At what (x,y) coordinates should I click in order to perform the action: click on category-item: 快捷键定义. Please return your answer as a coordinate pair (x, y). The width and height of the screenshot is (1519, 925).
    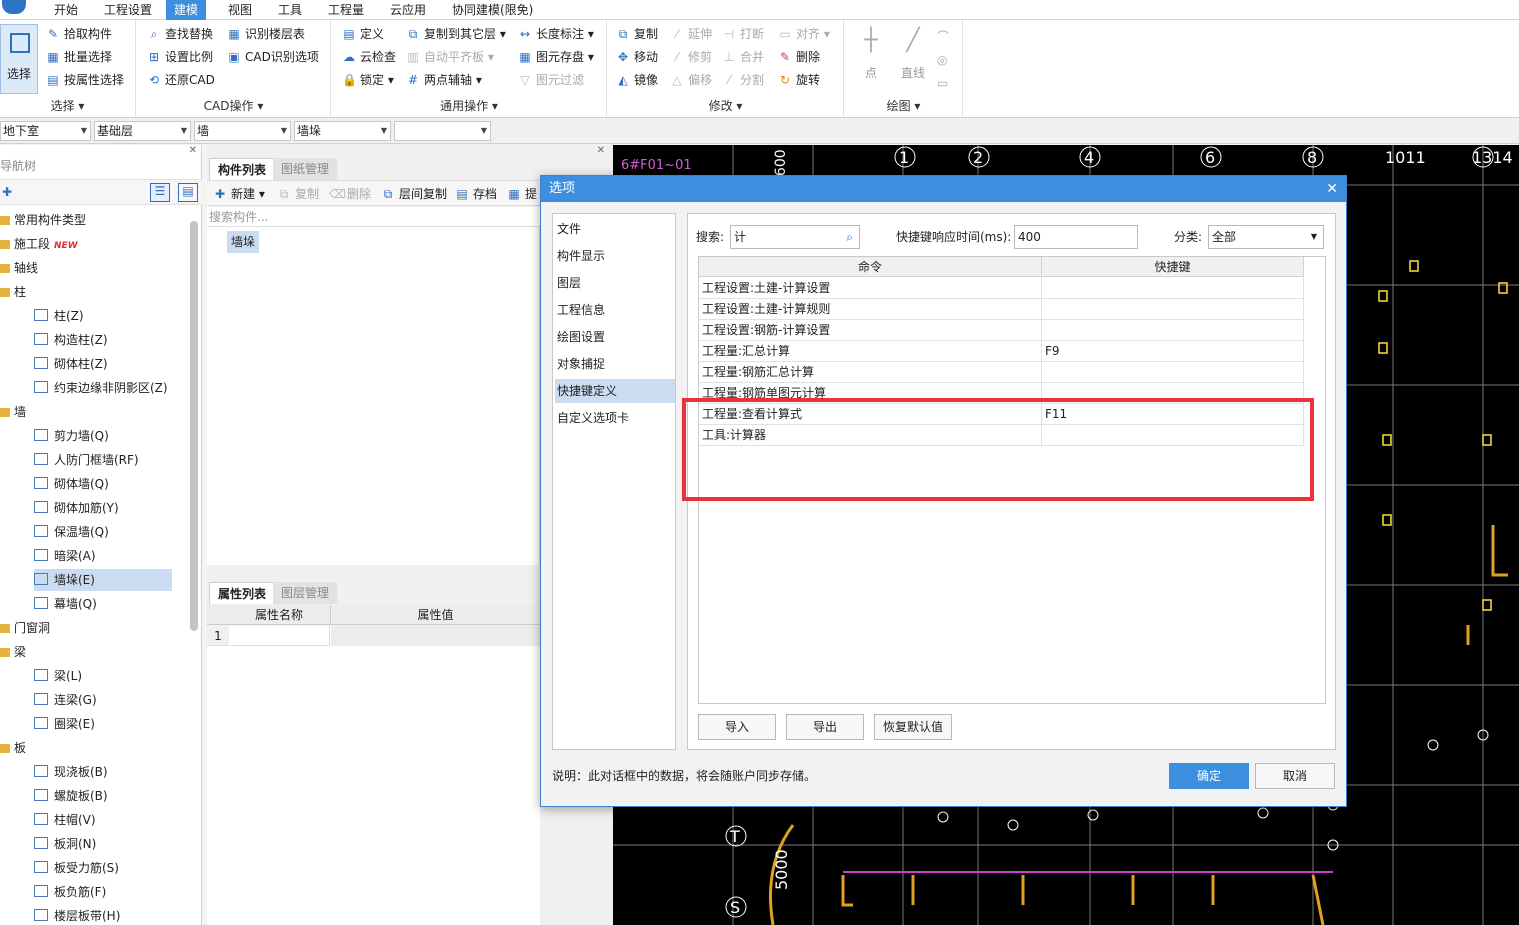
    Looking at the image, I should click on (615, 391).